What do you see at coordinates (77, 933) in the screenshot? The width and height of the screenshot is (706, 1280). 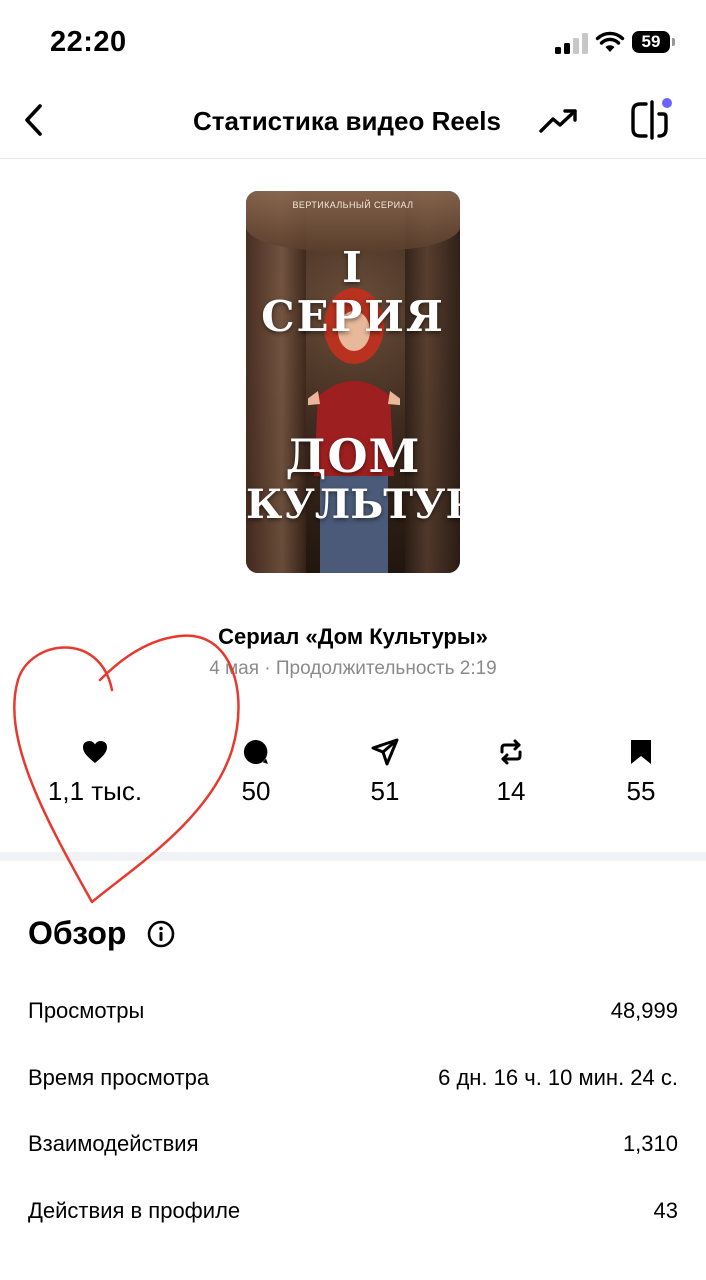 I see `overview-heading: Обзор` at bounding box center [77, 933].